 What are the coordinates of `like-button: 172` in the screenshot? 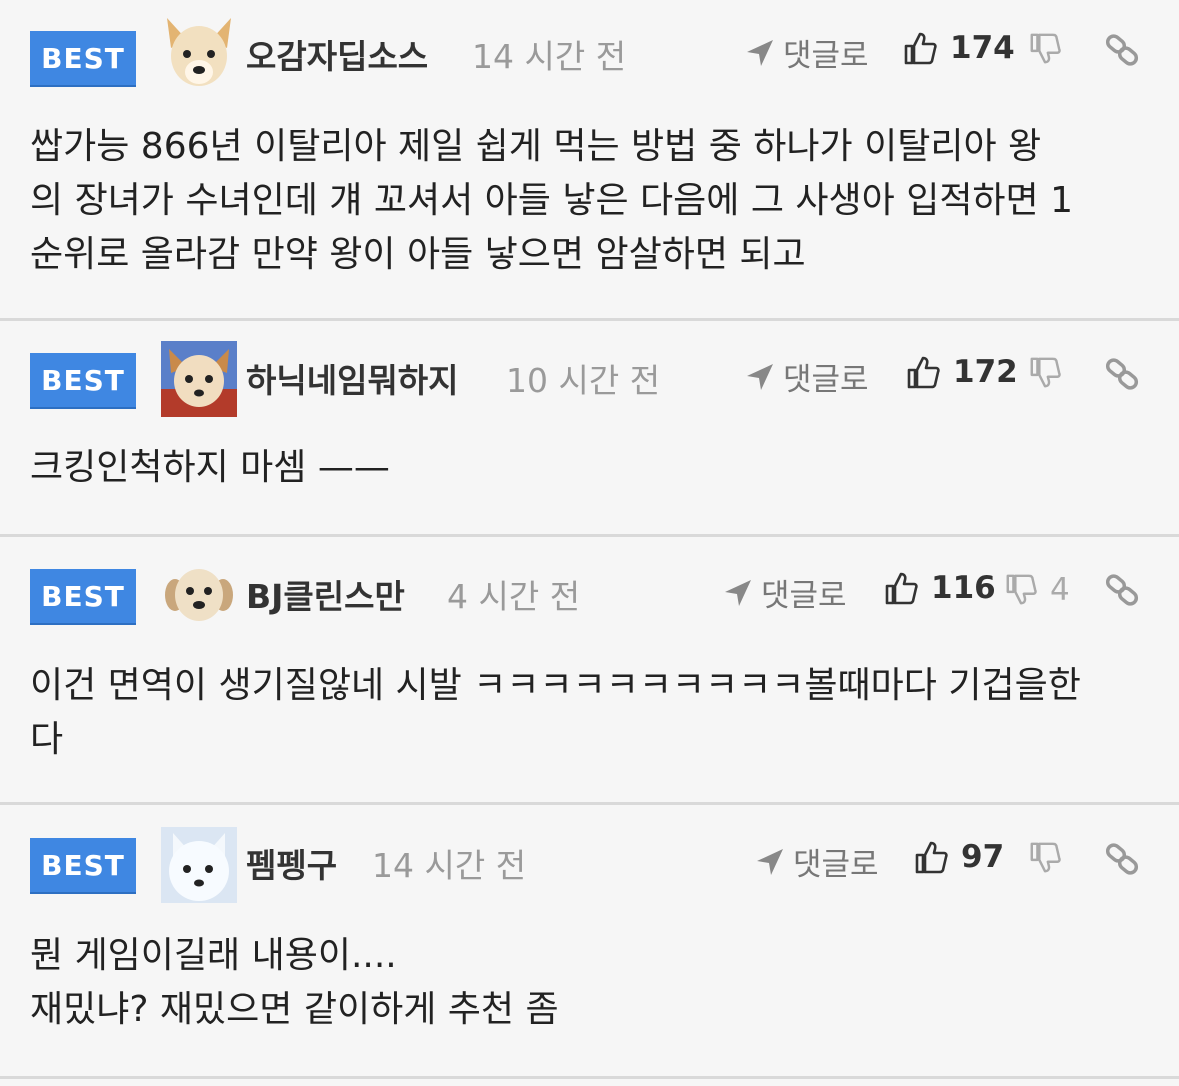 It's located at (961, 372).